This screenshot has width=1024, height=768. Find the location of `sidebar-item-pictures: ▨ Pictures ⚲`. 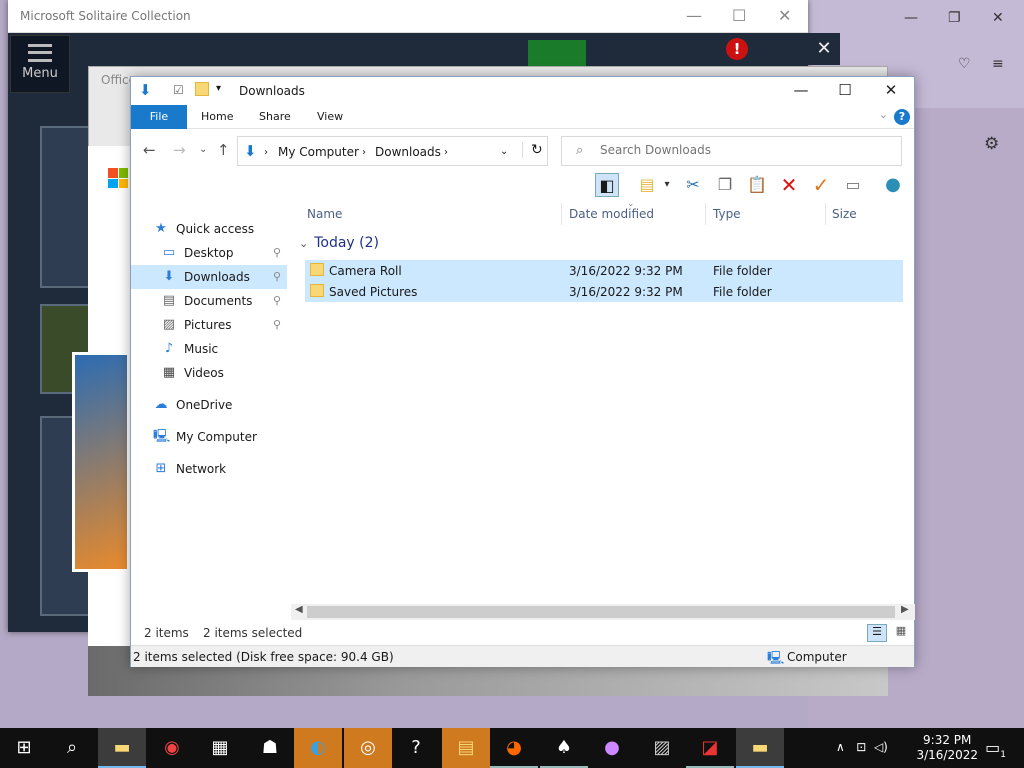

sidebar-item-pictures: ▨ Pictures ⚲ is located at coordinates (209, 325).